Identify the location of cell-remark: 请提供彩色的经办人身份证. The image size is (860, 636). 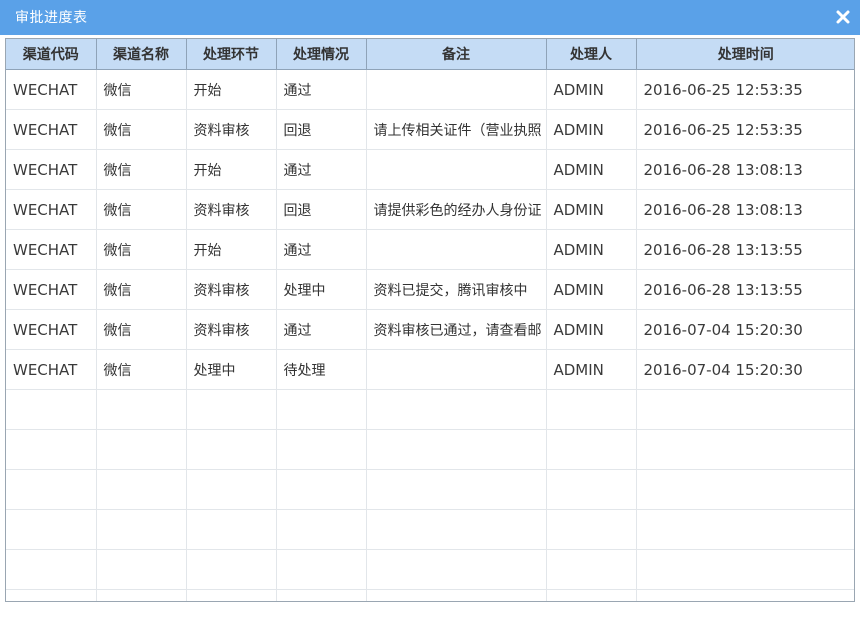
(456, 209).